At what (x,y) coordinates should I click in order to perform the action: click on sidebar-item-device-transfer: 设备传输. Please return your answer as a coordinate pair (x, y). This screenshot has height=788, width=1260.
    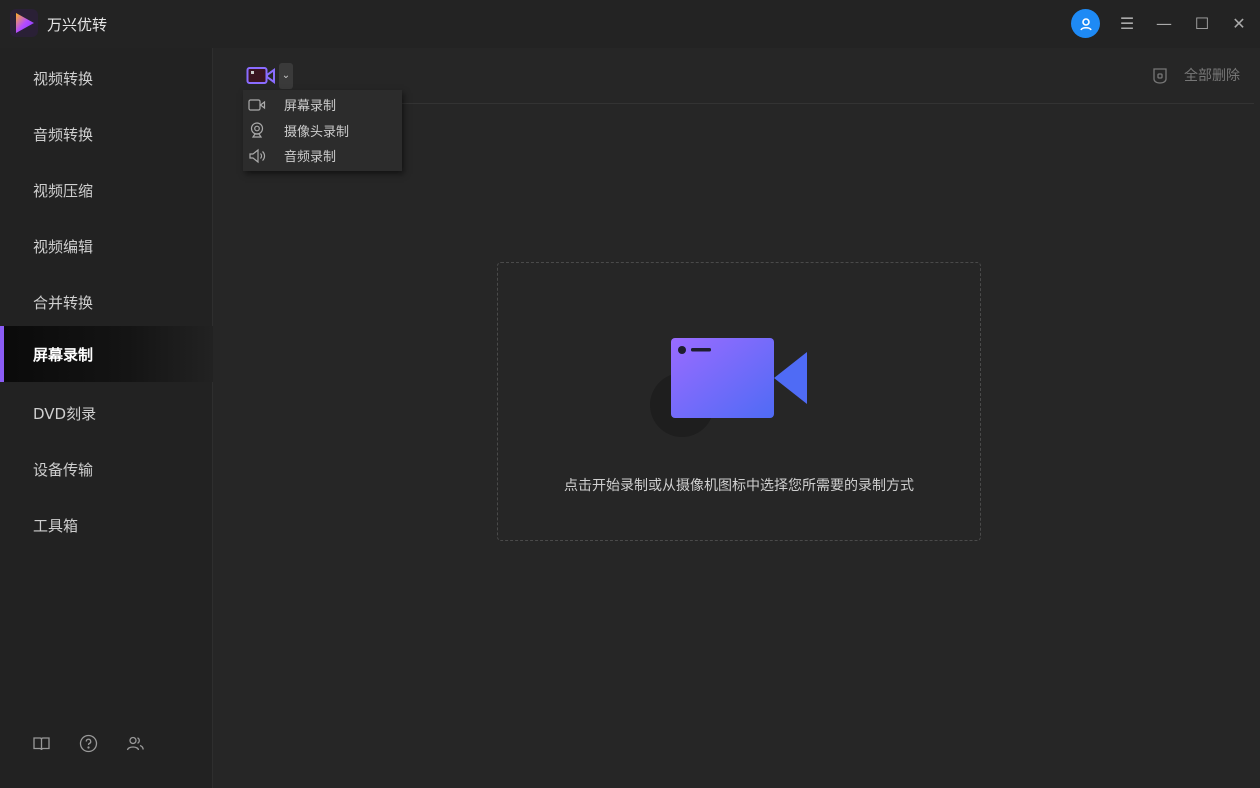
    Looking at the image, I should click on (106, 469).